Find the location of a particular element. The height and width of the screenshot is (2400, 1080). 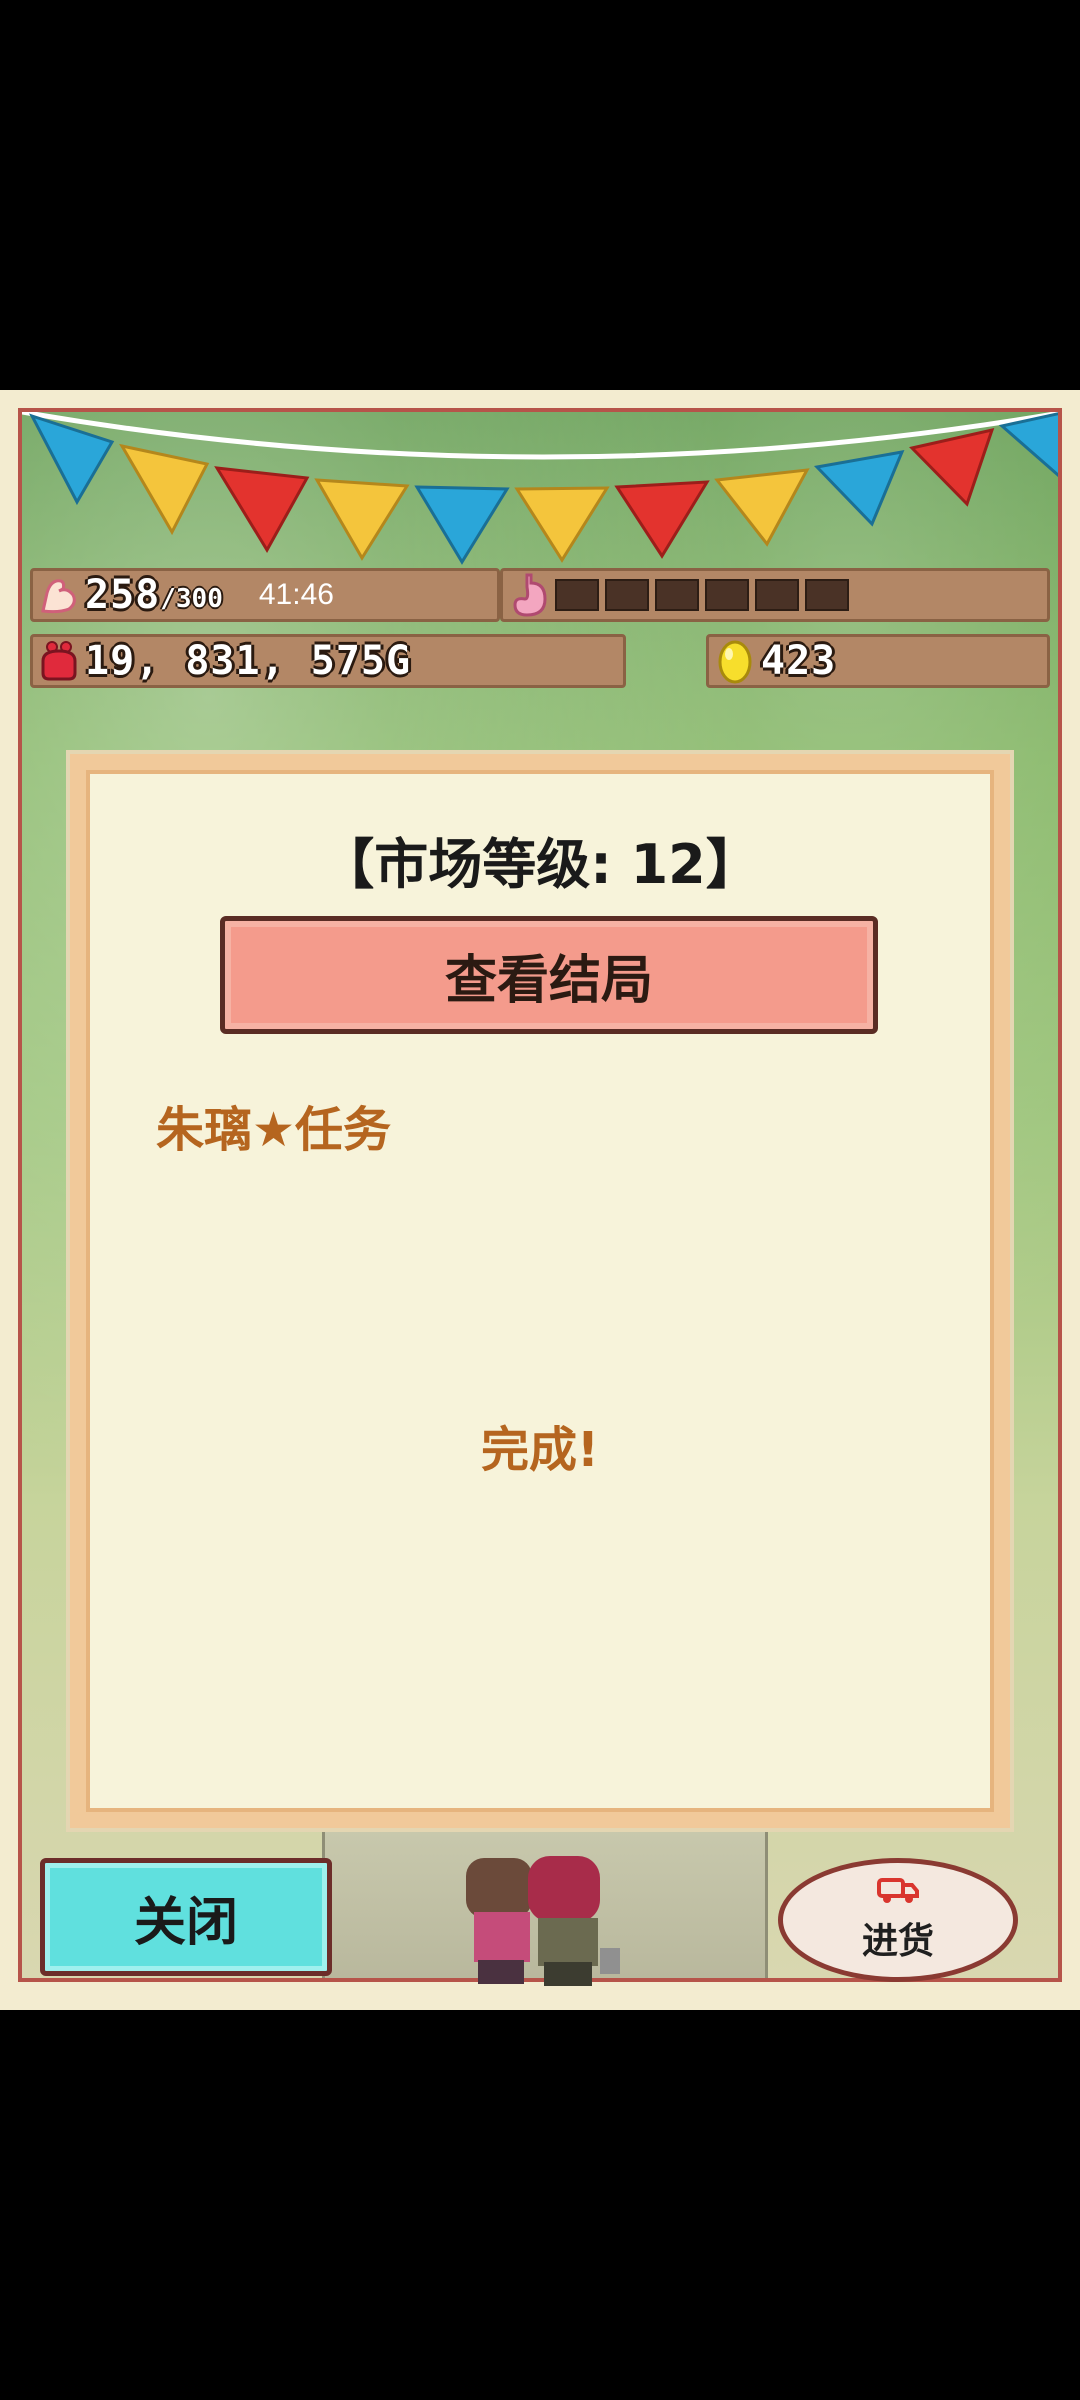

restock-label: 进货 is located at coordinates (897, 1941).